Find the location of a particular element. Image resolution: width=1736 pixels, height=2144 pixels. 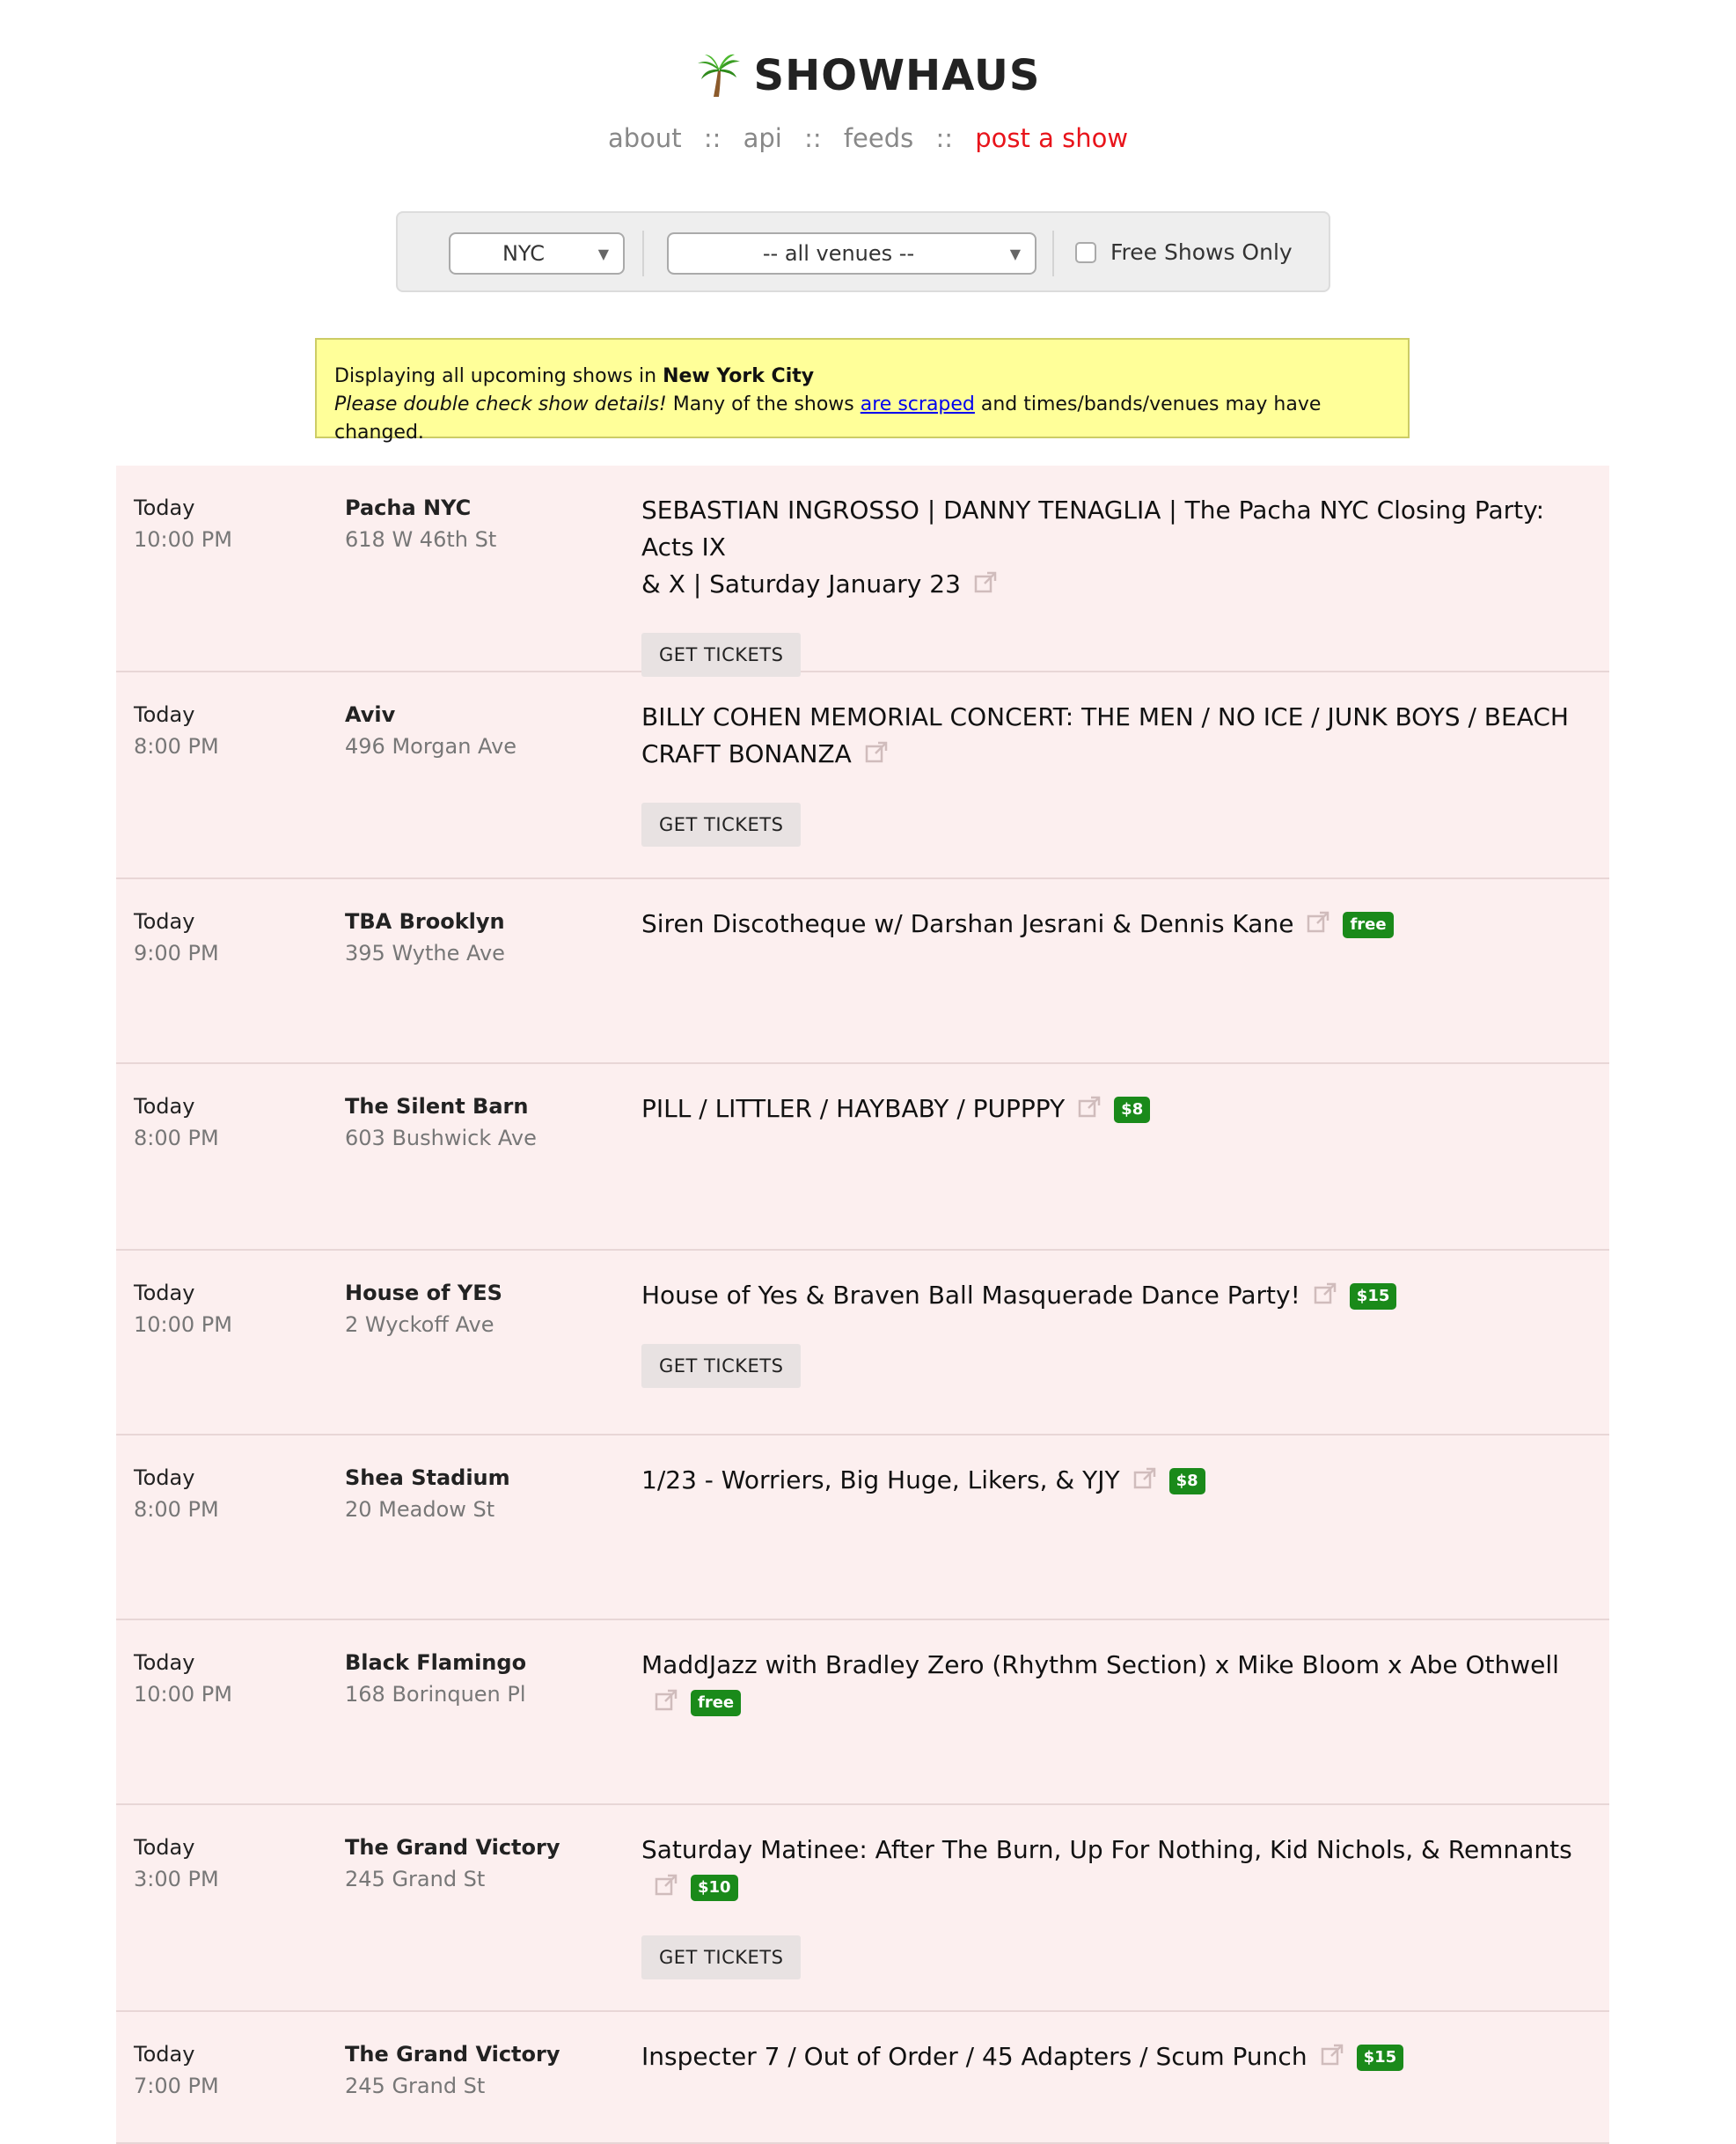

venue-name: Shea Stadium is located at coordinates (427, 1478).